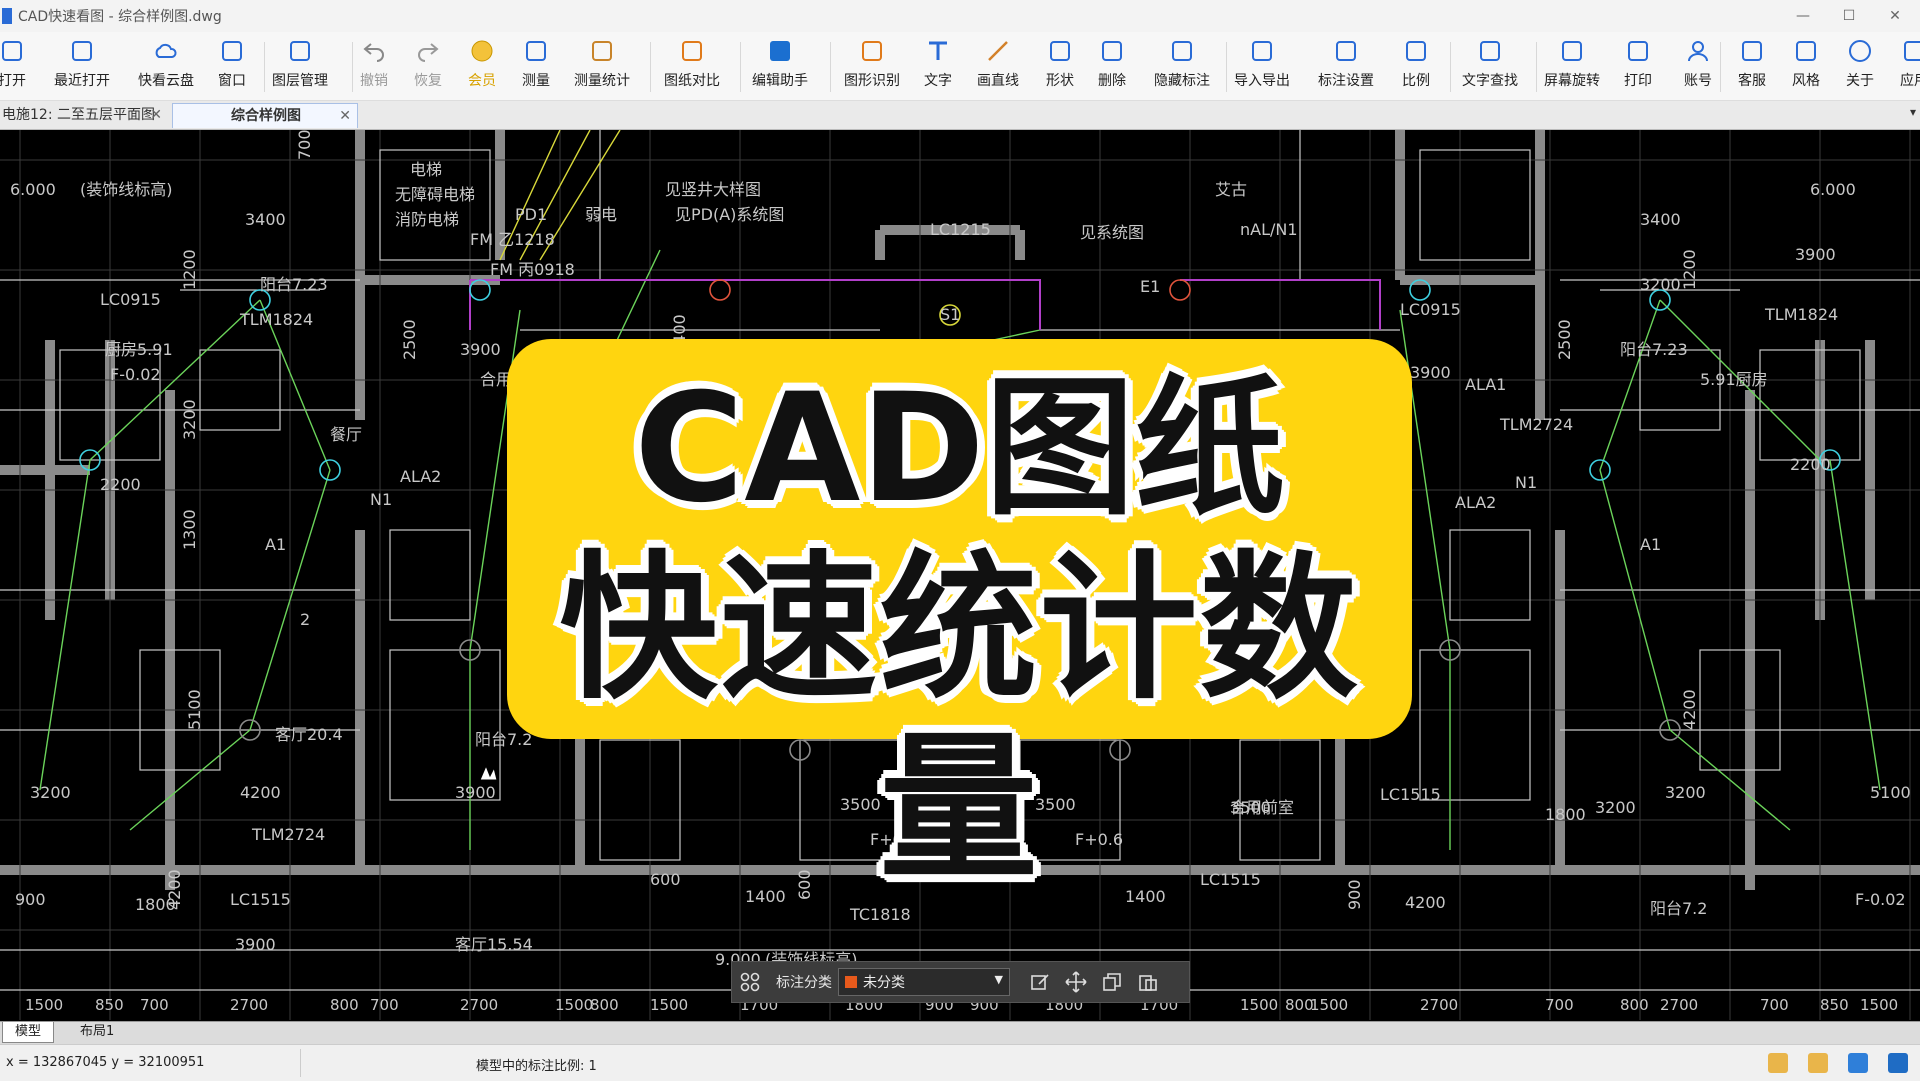  What do you see at coordinates (1895, 16) in the screenshot?
I see `close-window-button: ✕` at bounding box center [1895, 16].